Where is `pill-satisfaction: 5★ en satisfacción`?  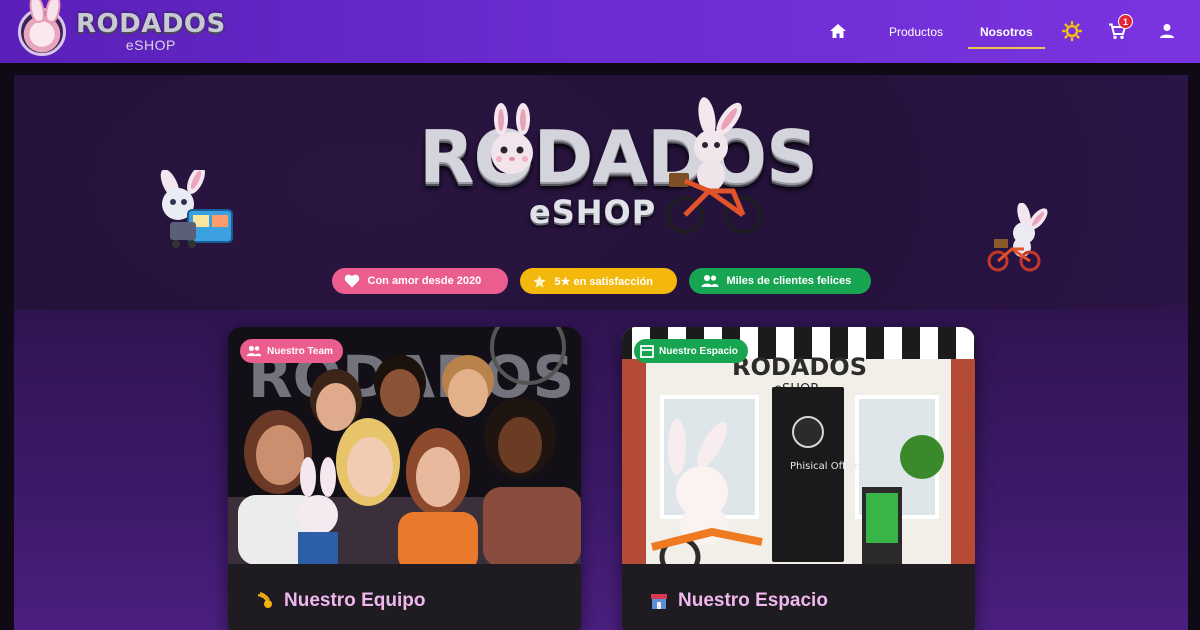 pill-satisfaction: 5★ en satisfacción is located at coordinates (598, 281).